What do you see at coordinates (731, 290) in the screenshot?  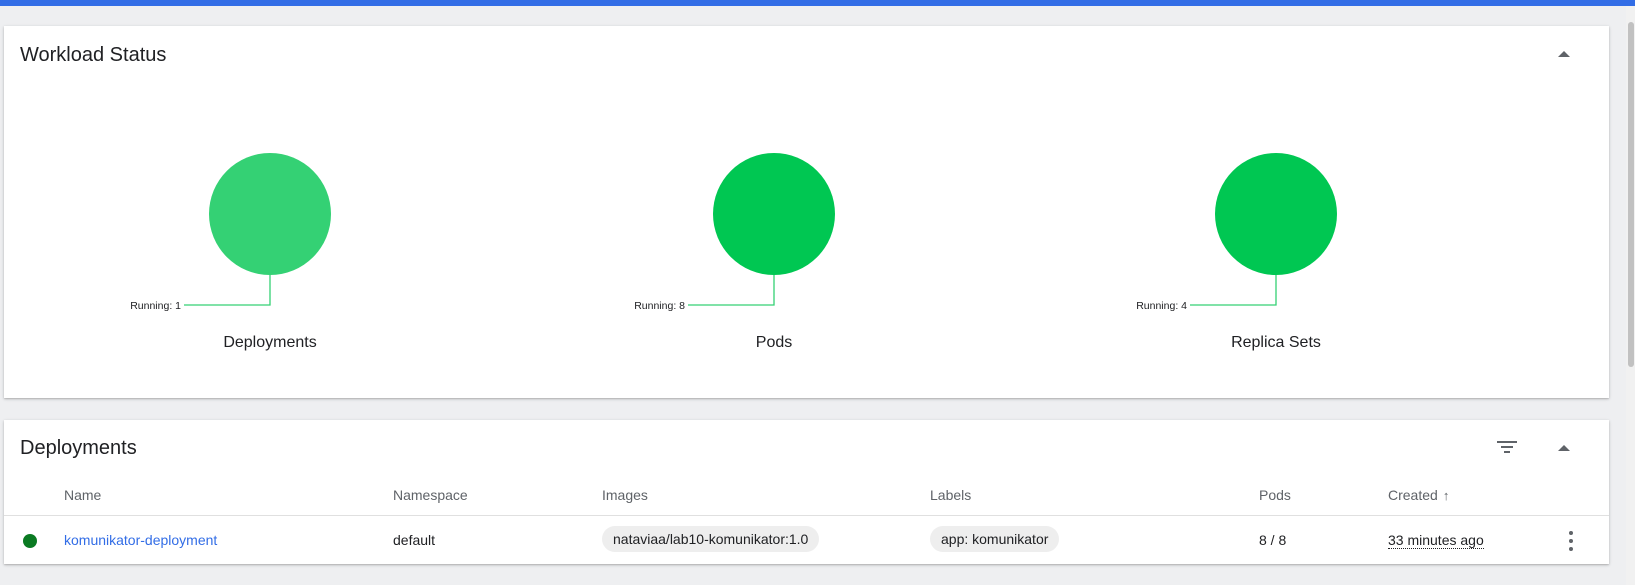 I see `pods-legend-line` at bounding box center [731, 290].